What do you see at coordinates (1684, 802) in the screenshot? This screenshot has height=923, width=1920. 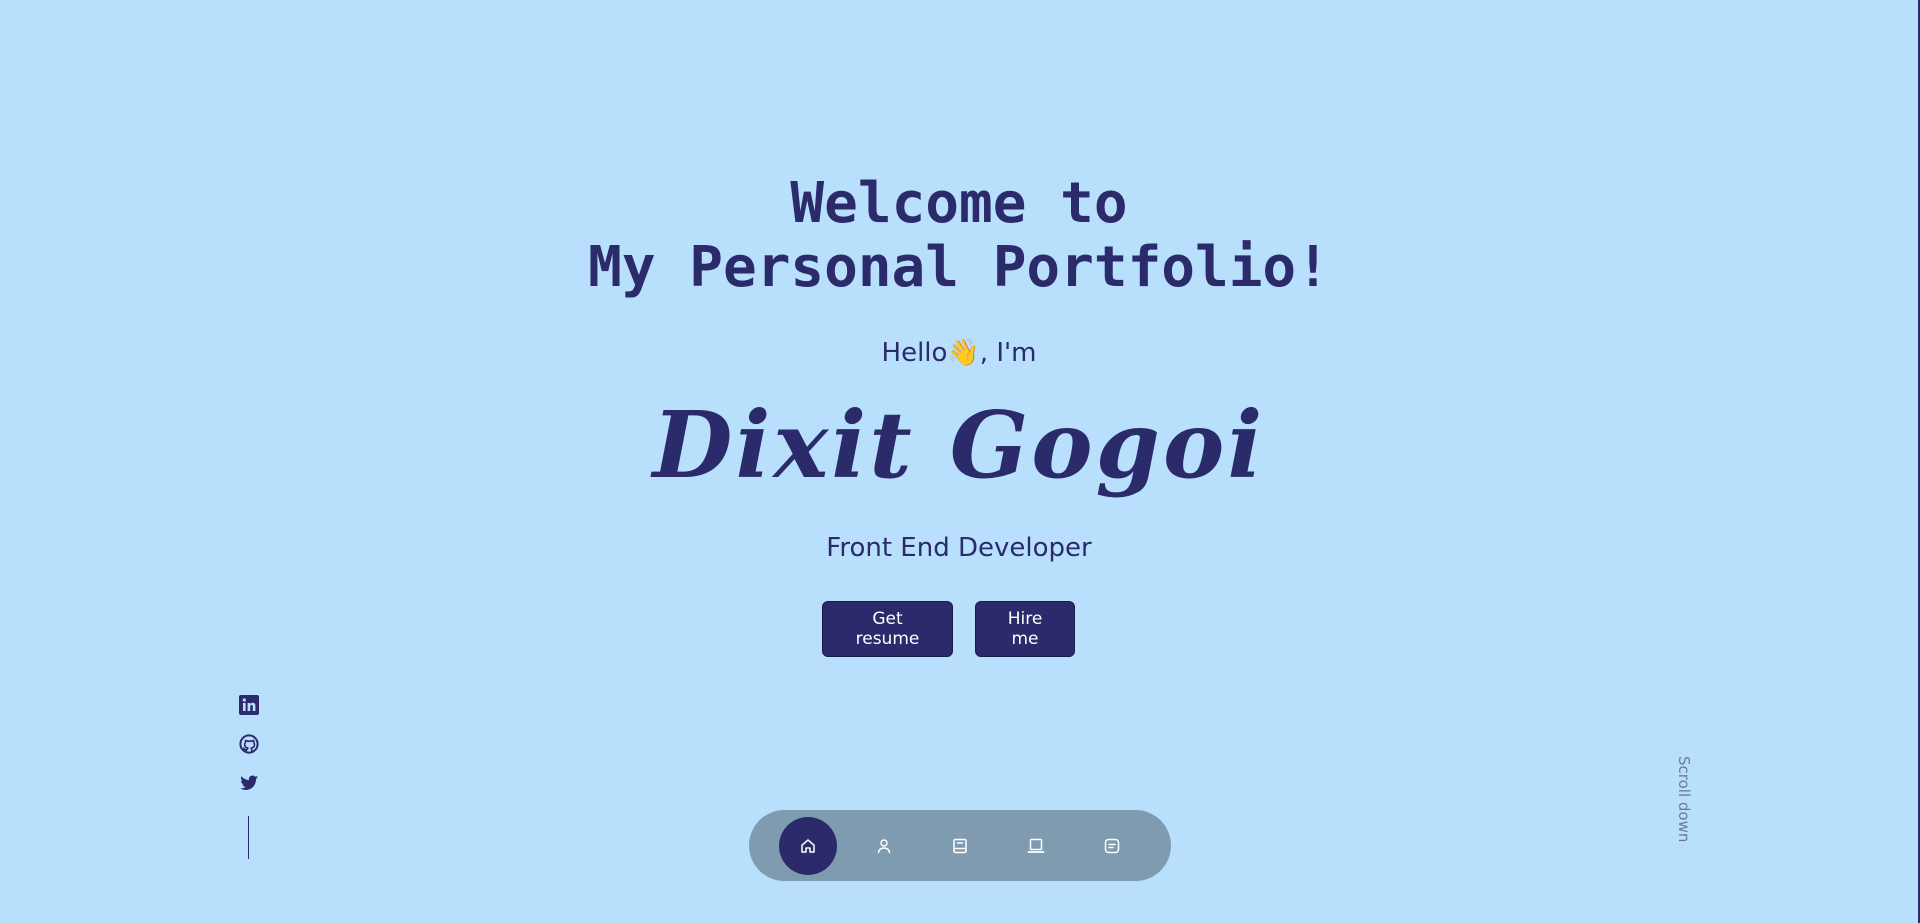 I see `scroll-down-link: Scroll down` at bounding box center [1684, 802].